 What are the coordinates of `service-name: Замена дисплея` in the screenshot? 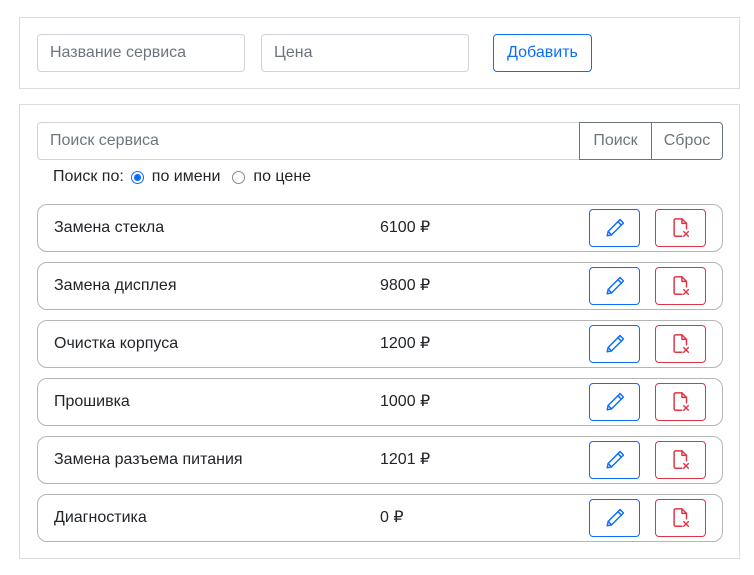 It's located at (115, 285).